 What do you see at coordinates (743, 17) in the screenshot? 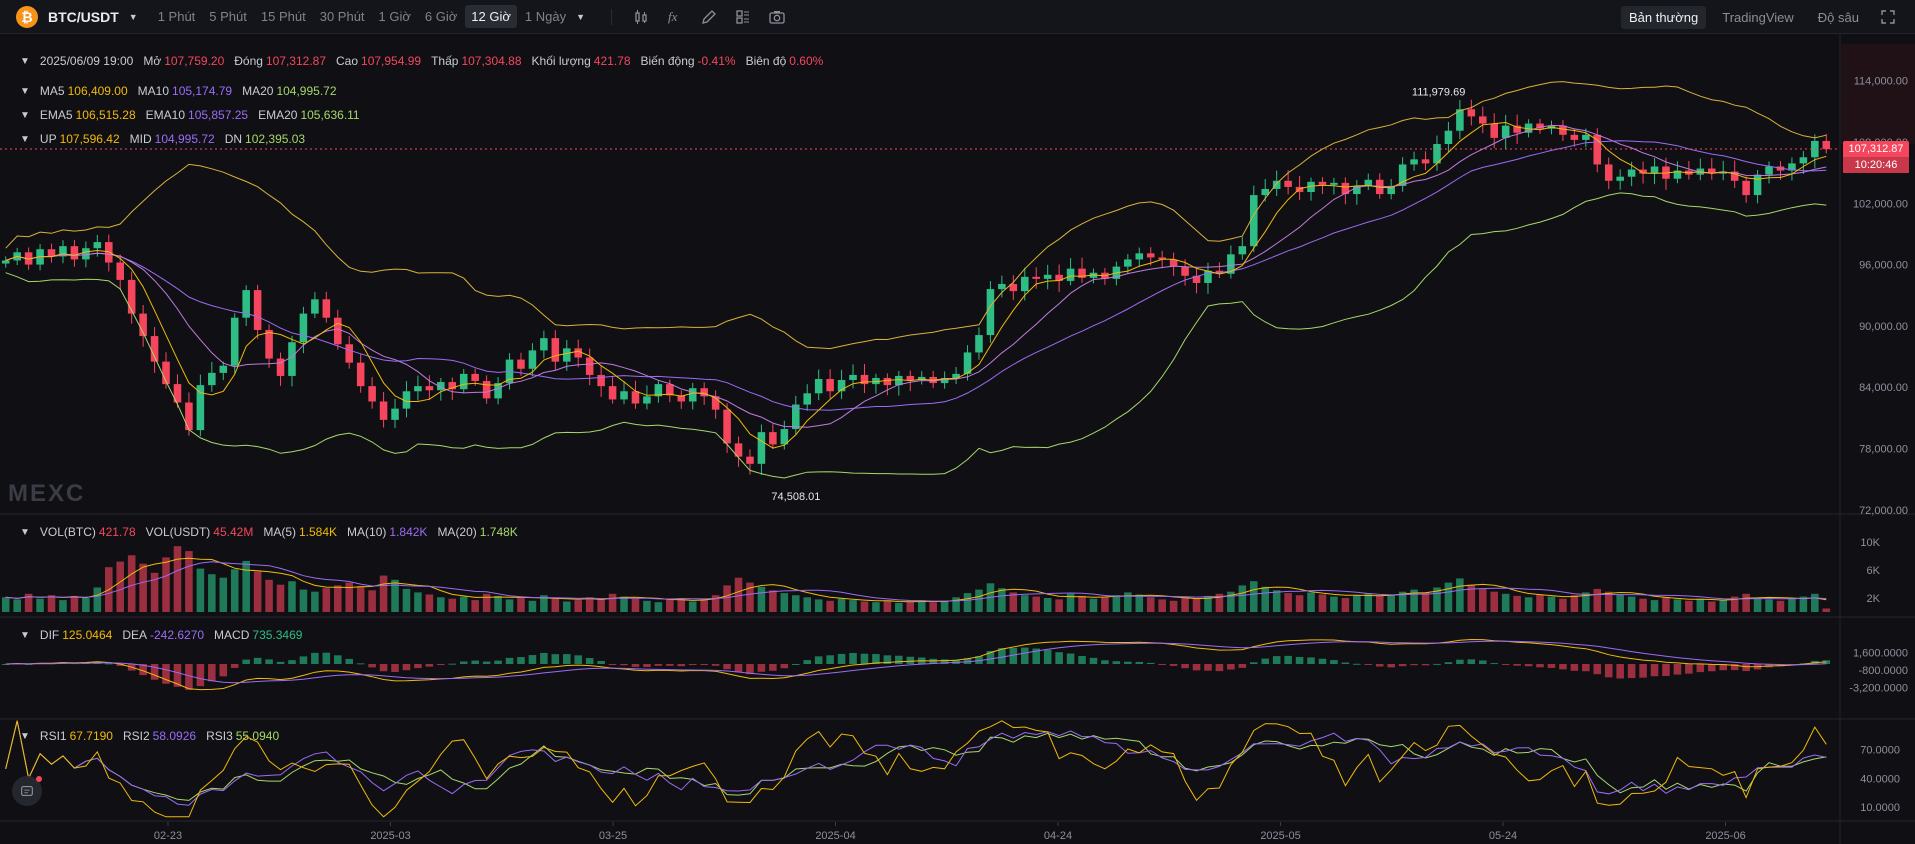
I see `layout-grid-icon` at bounding box center [743, 17].